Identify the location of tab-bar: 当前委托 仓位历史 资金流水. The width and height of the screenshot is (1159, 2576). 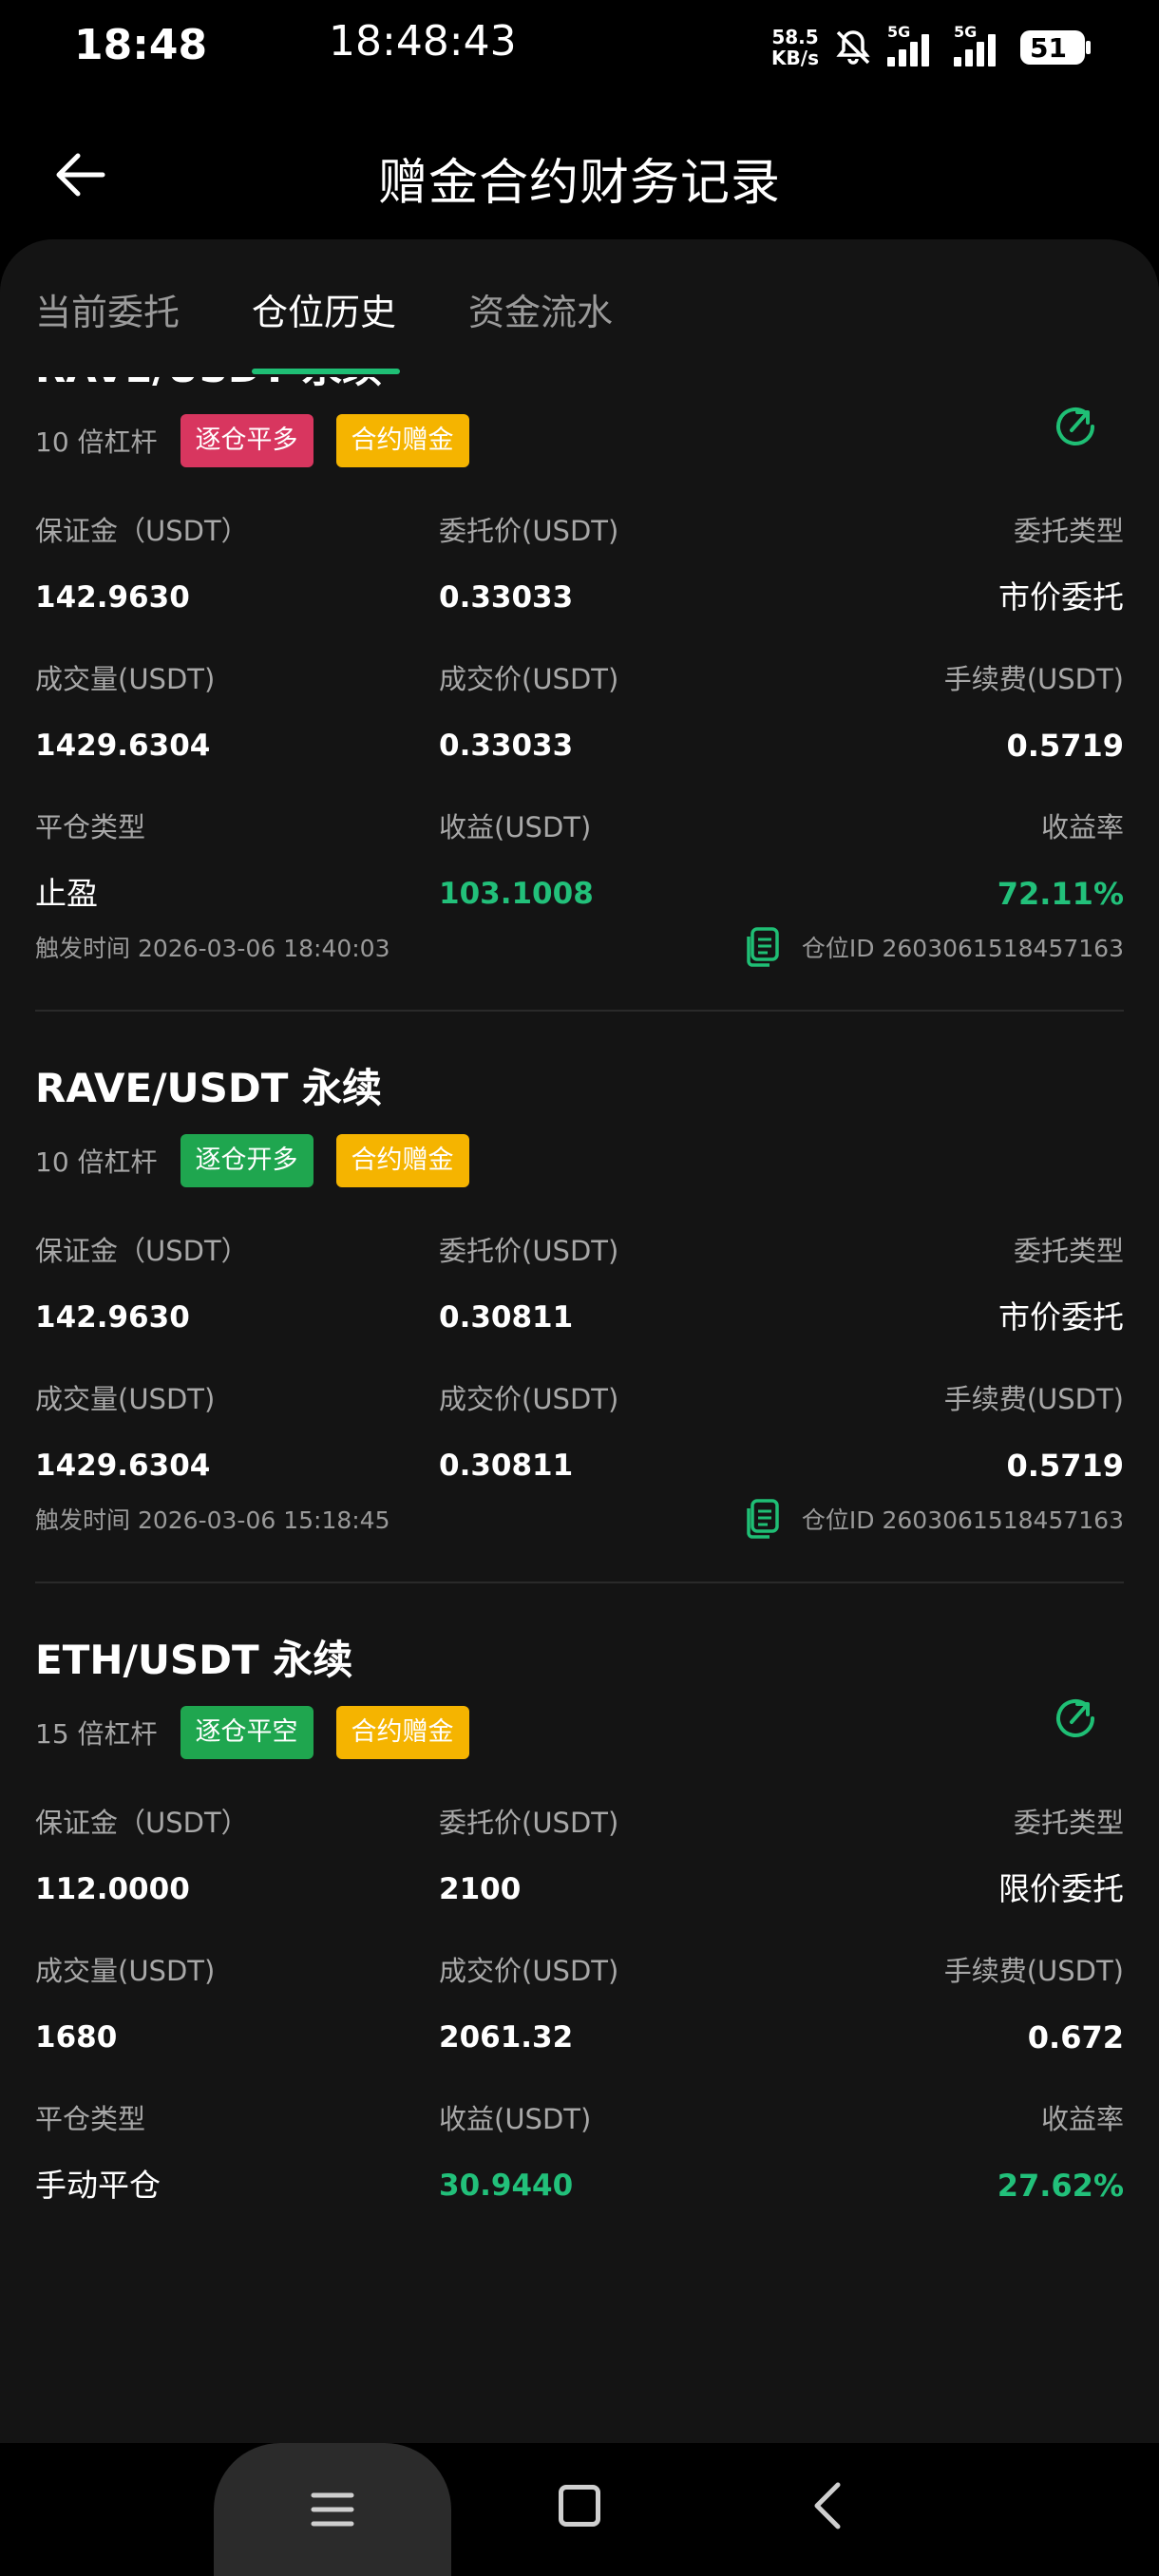
(579, 308).